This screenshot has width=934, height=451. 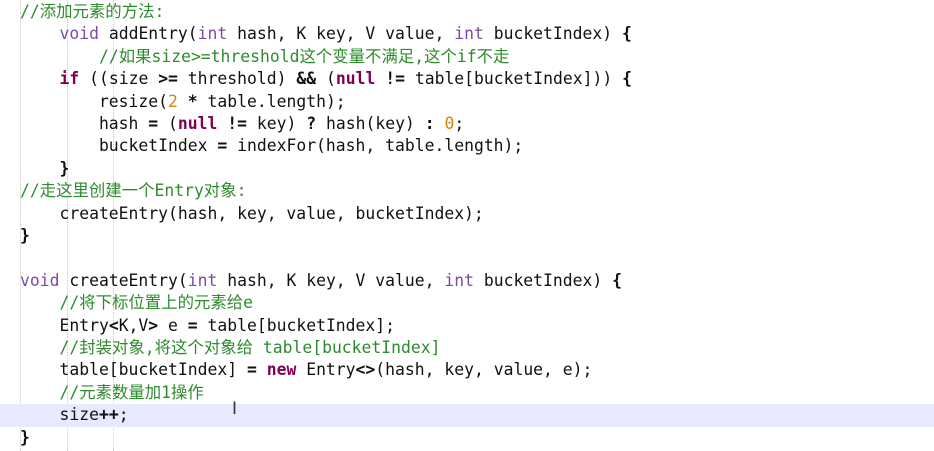 I want to click on code-token: //走这里创建一个Entry对象:, so click(x=133, y=191).